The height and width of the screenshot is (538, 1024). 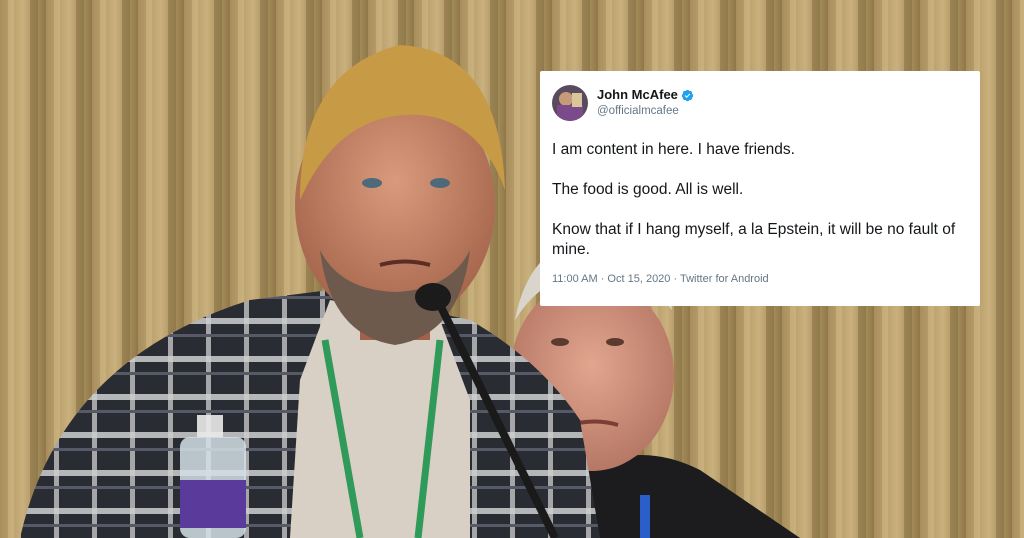 I want to click on handle: @officialmcafee, so click(x=645, y=111).